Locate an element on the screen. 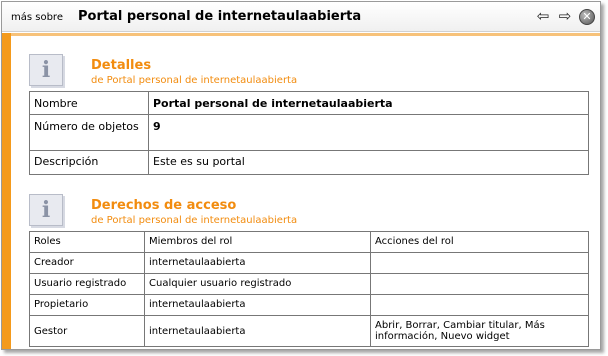 This screenshot has height=356, width=608. column-header: Acciones del rol is located at coordinates (479, 242).